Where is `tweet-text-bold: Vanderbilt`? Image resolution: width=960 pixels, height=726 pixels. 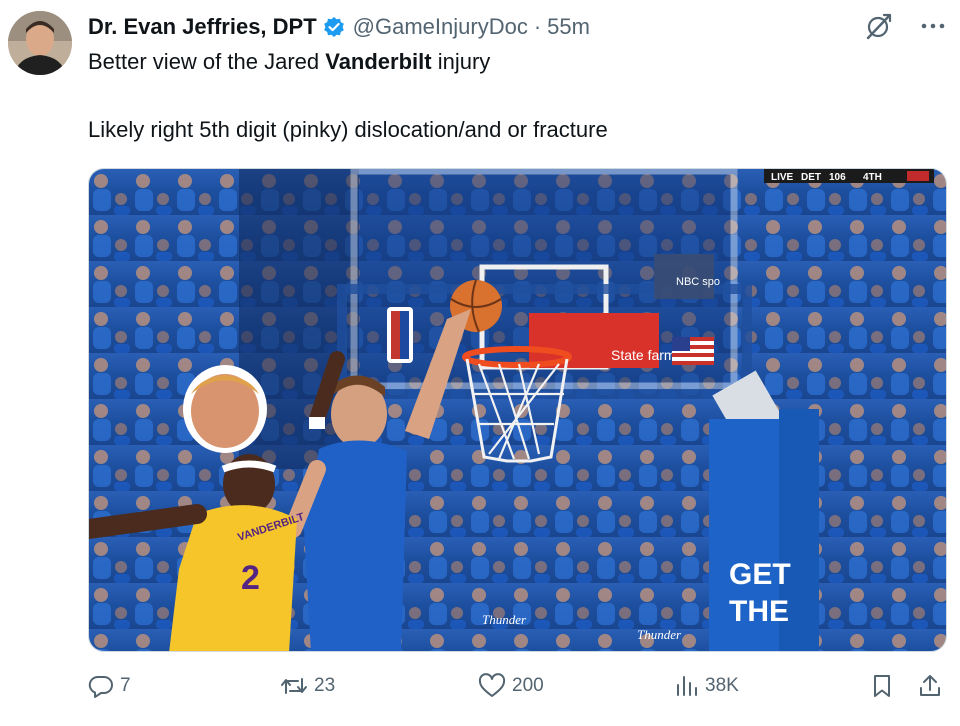
tweet-text-bold: Vanderbilt is located at coordinates (378, 61).